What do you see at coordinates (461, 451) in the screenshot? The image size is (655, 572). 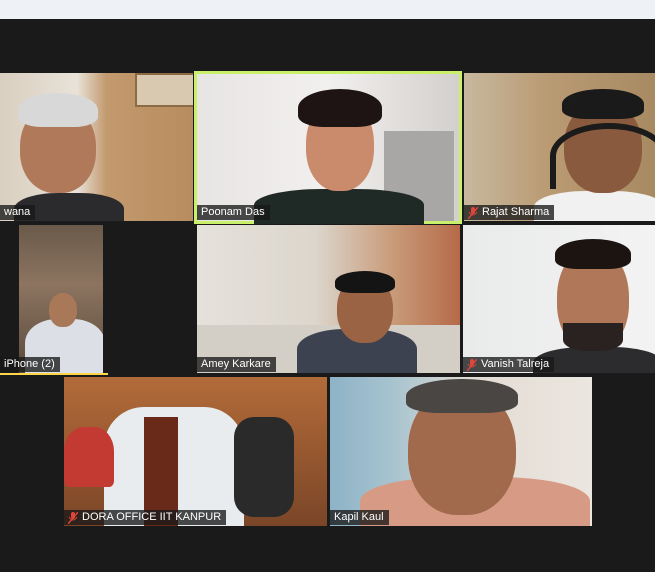 I see `video-tile-kapil-kaul: Kapil Kaul` at bounding box center [461, 451].